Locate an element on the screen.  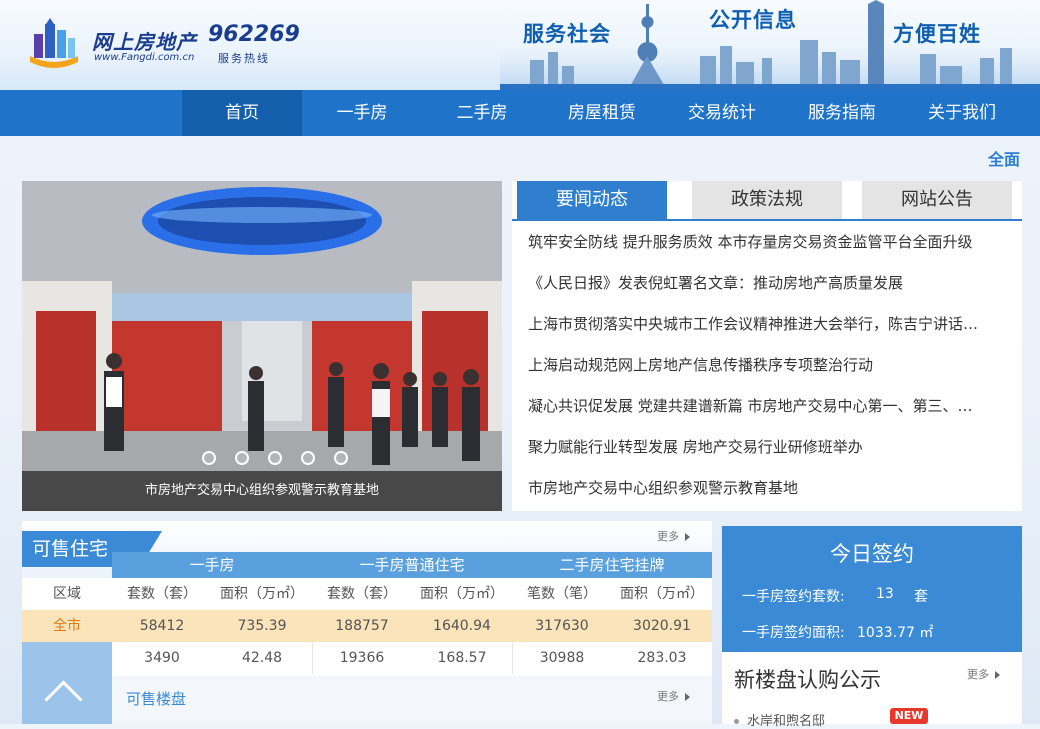
group-new-ordinary: 一手房普通住宅 is located at coordinates (412, 565).